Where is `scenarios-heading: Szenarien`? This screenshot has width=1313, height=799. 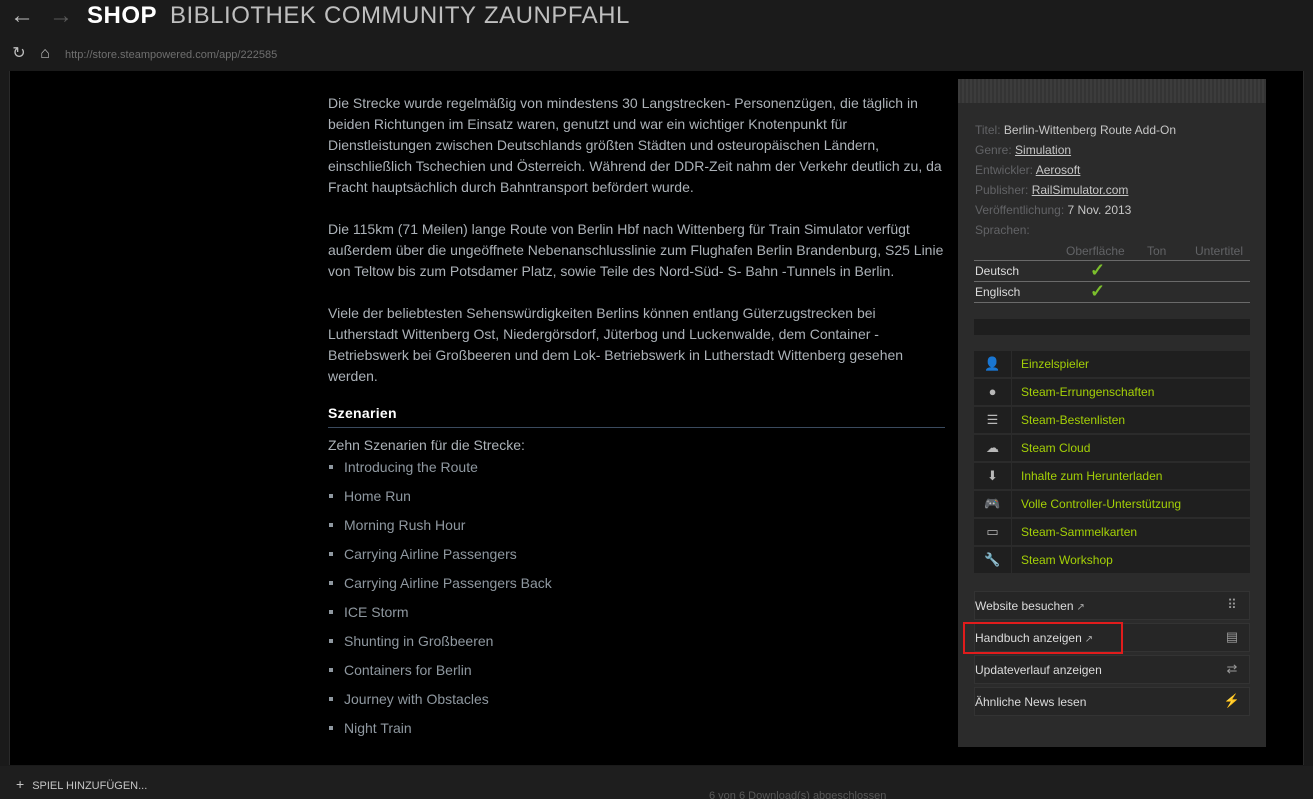 scenarios-heading: Szenarien is located at coordinates (636, 416).